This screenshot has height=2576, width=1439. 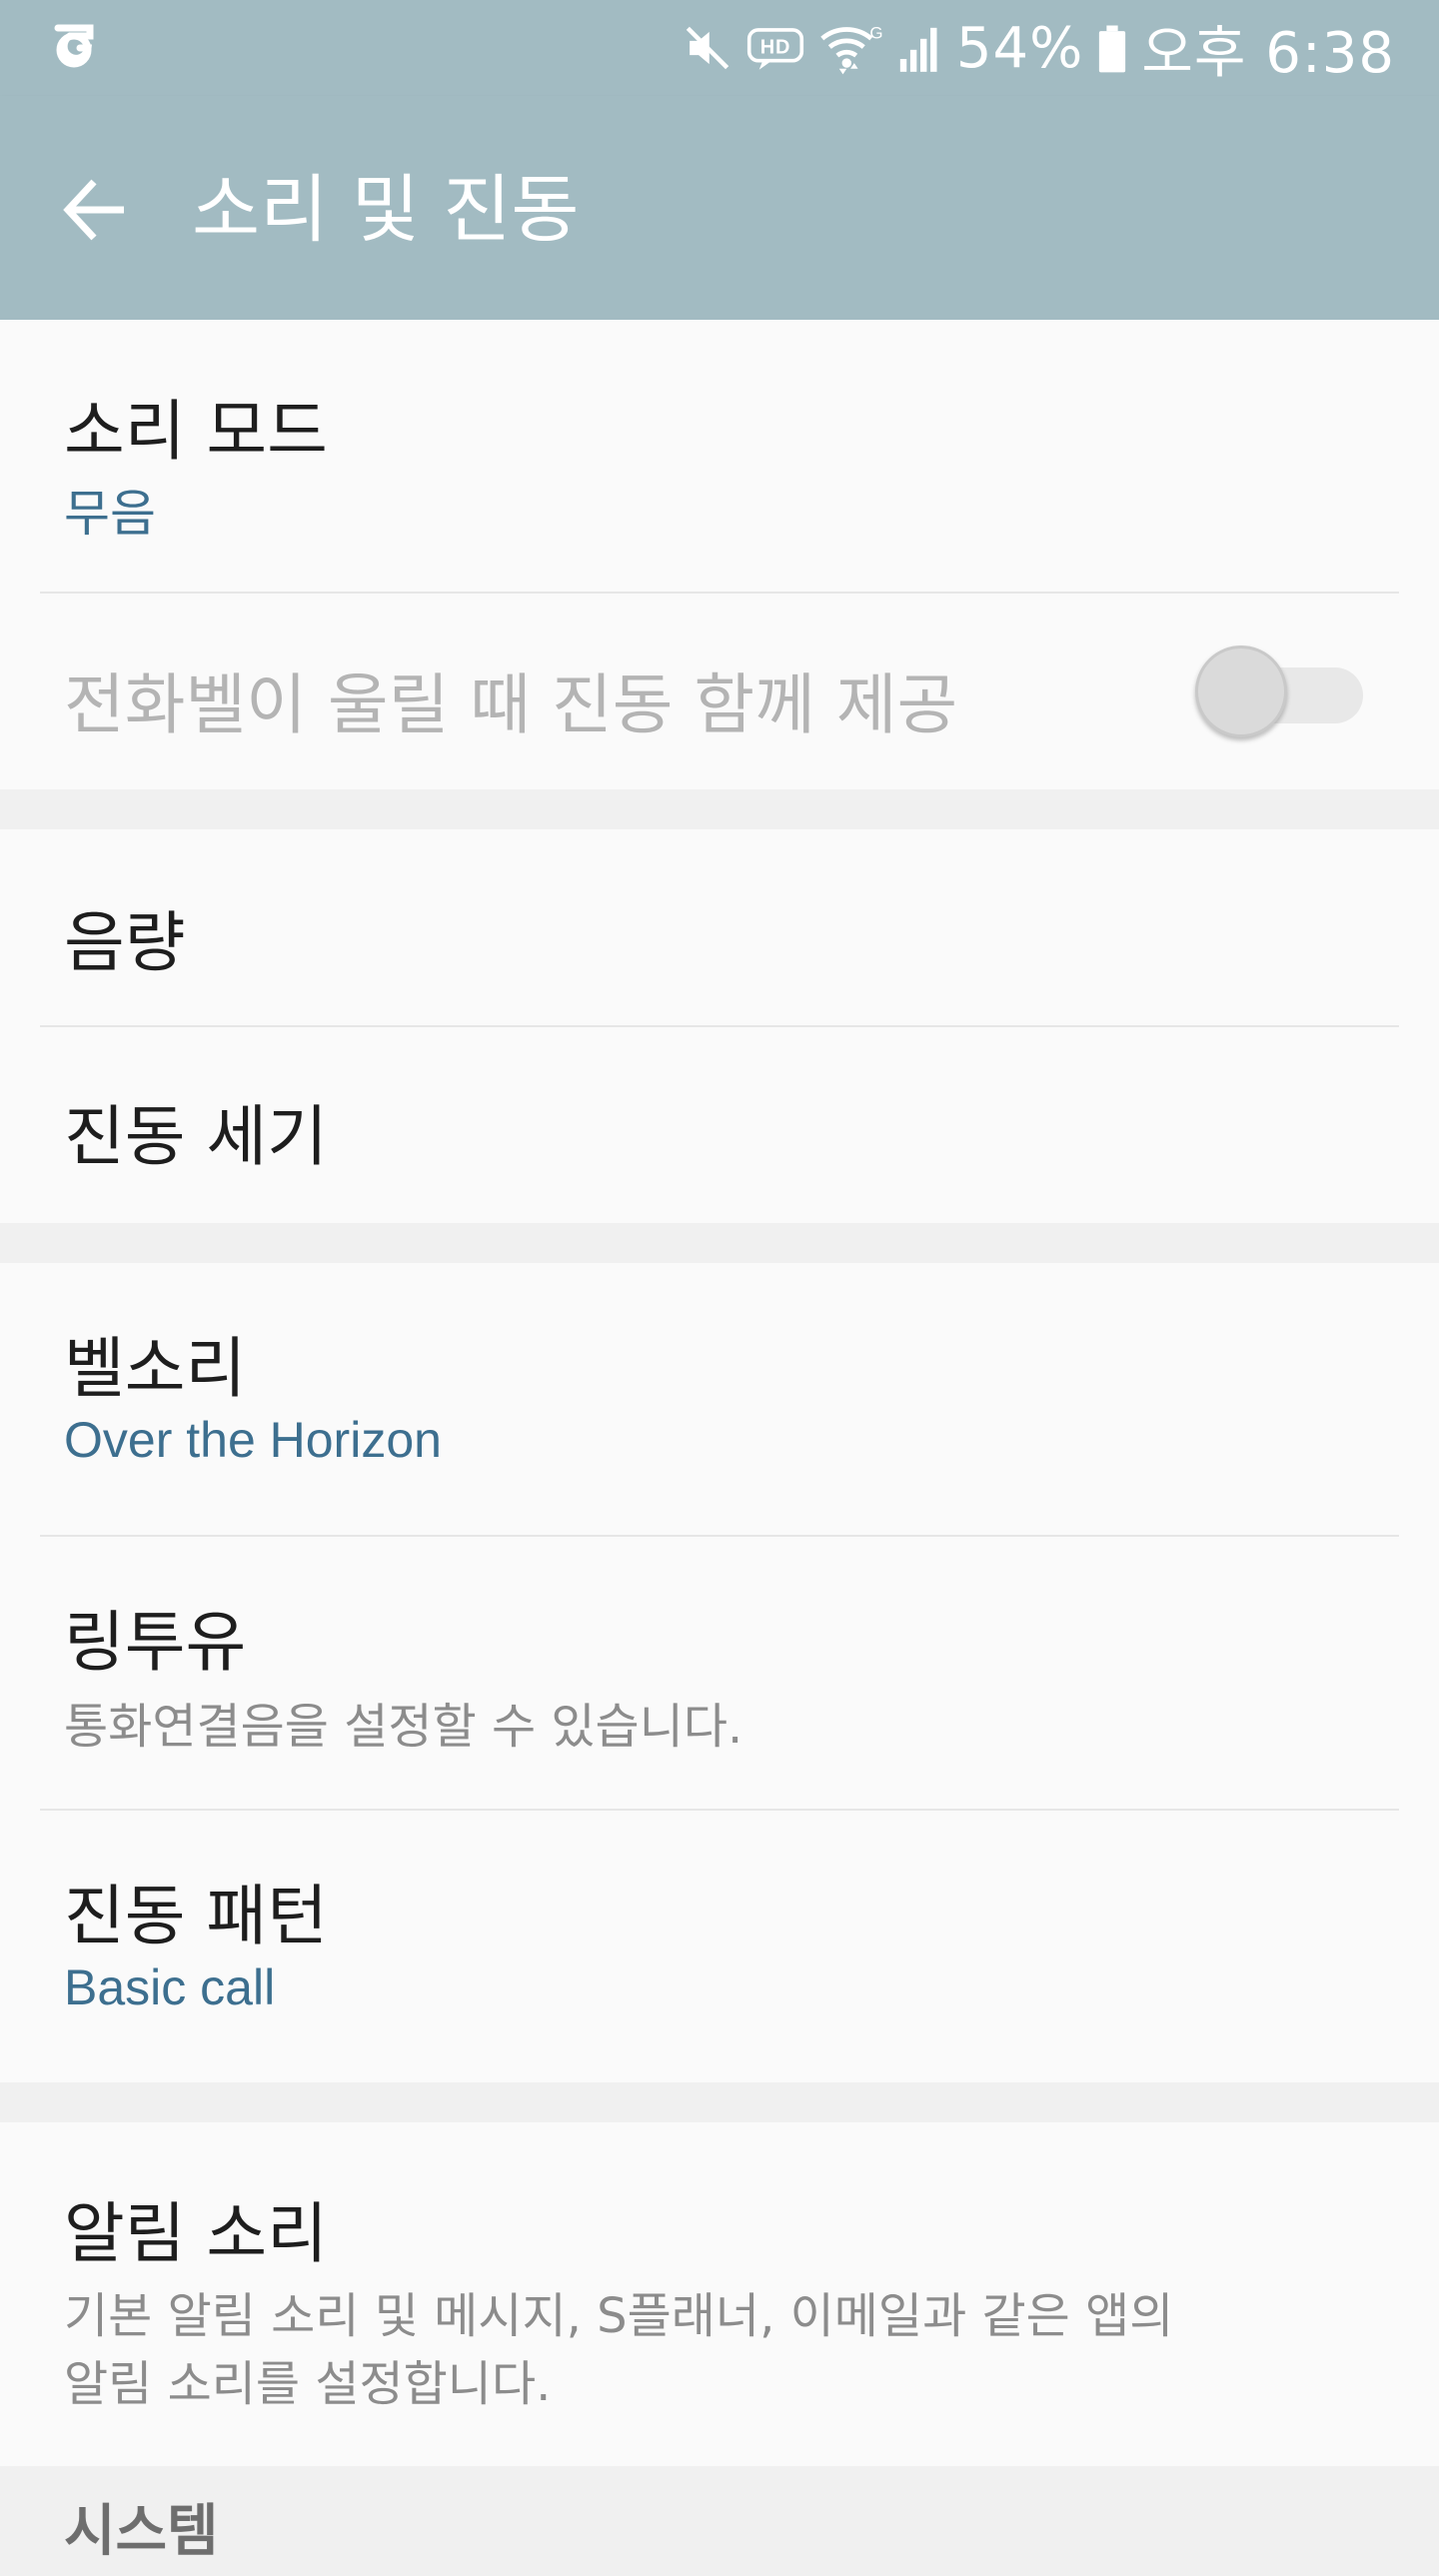 I want to click on clock: 오후 6:38, so click(x=1268, y=53).